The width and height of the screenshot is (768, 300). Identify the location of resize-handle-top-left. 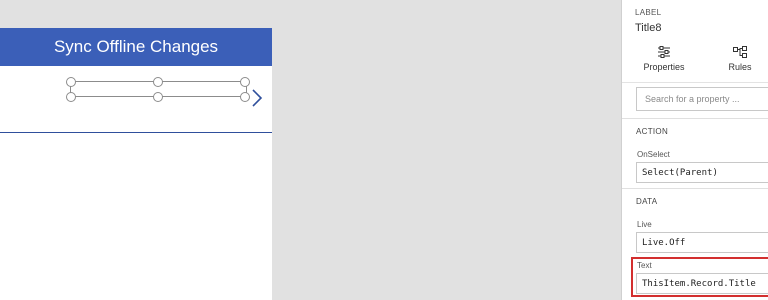
(71, 82).